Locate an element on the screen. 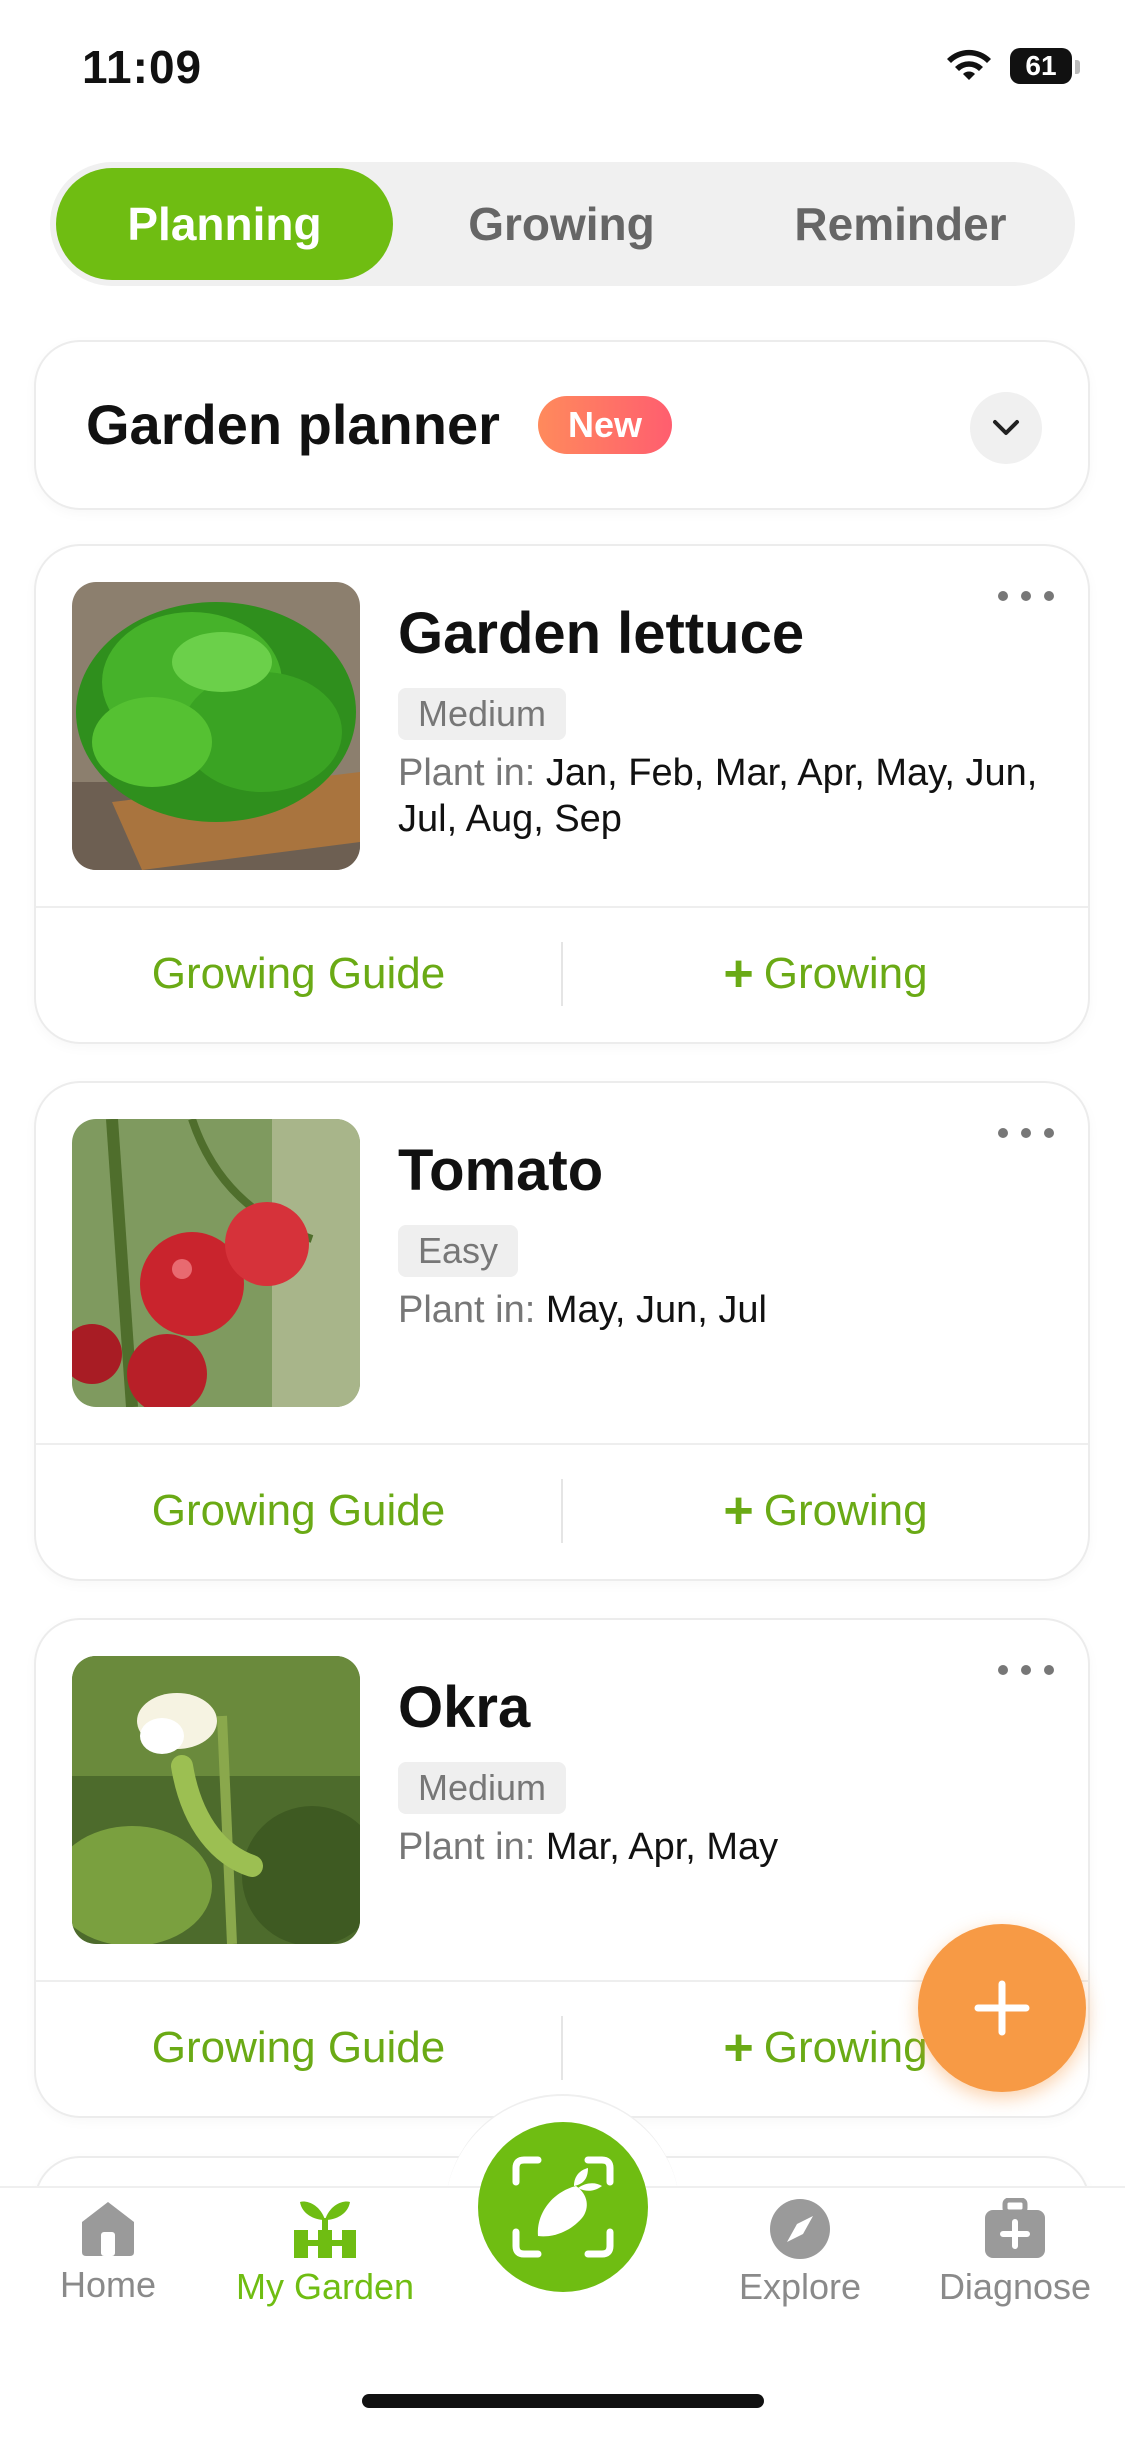 This screenshot has height=2438, width=1125. months-value: May, Jun, Jul is located at coordinates (656, 1310).